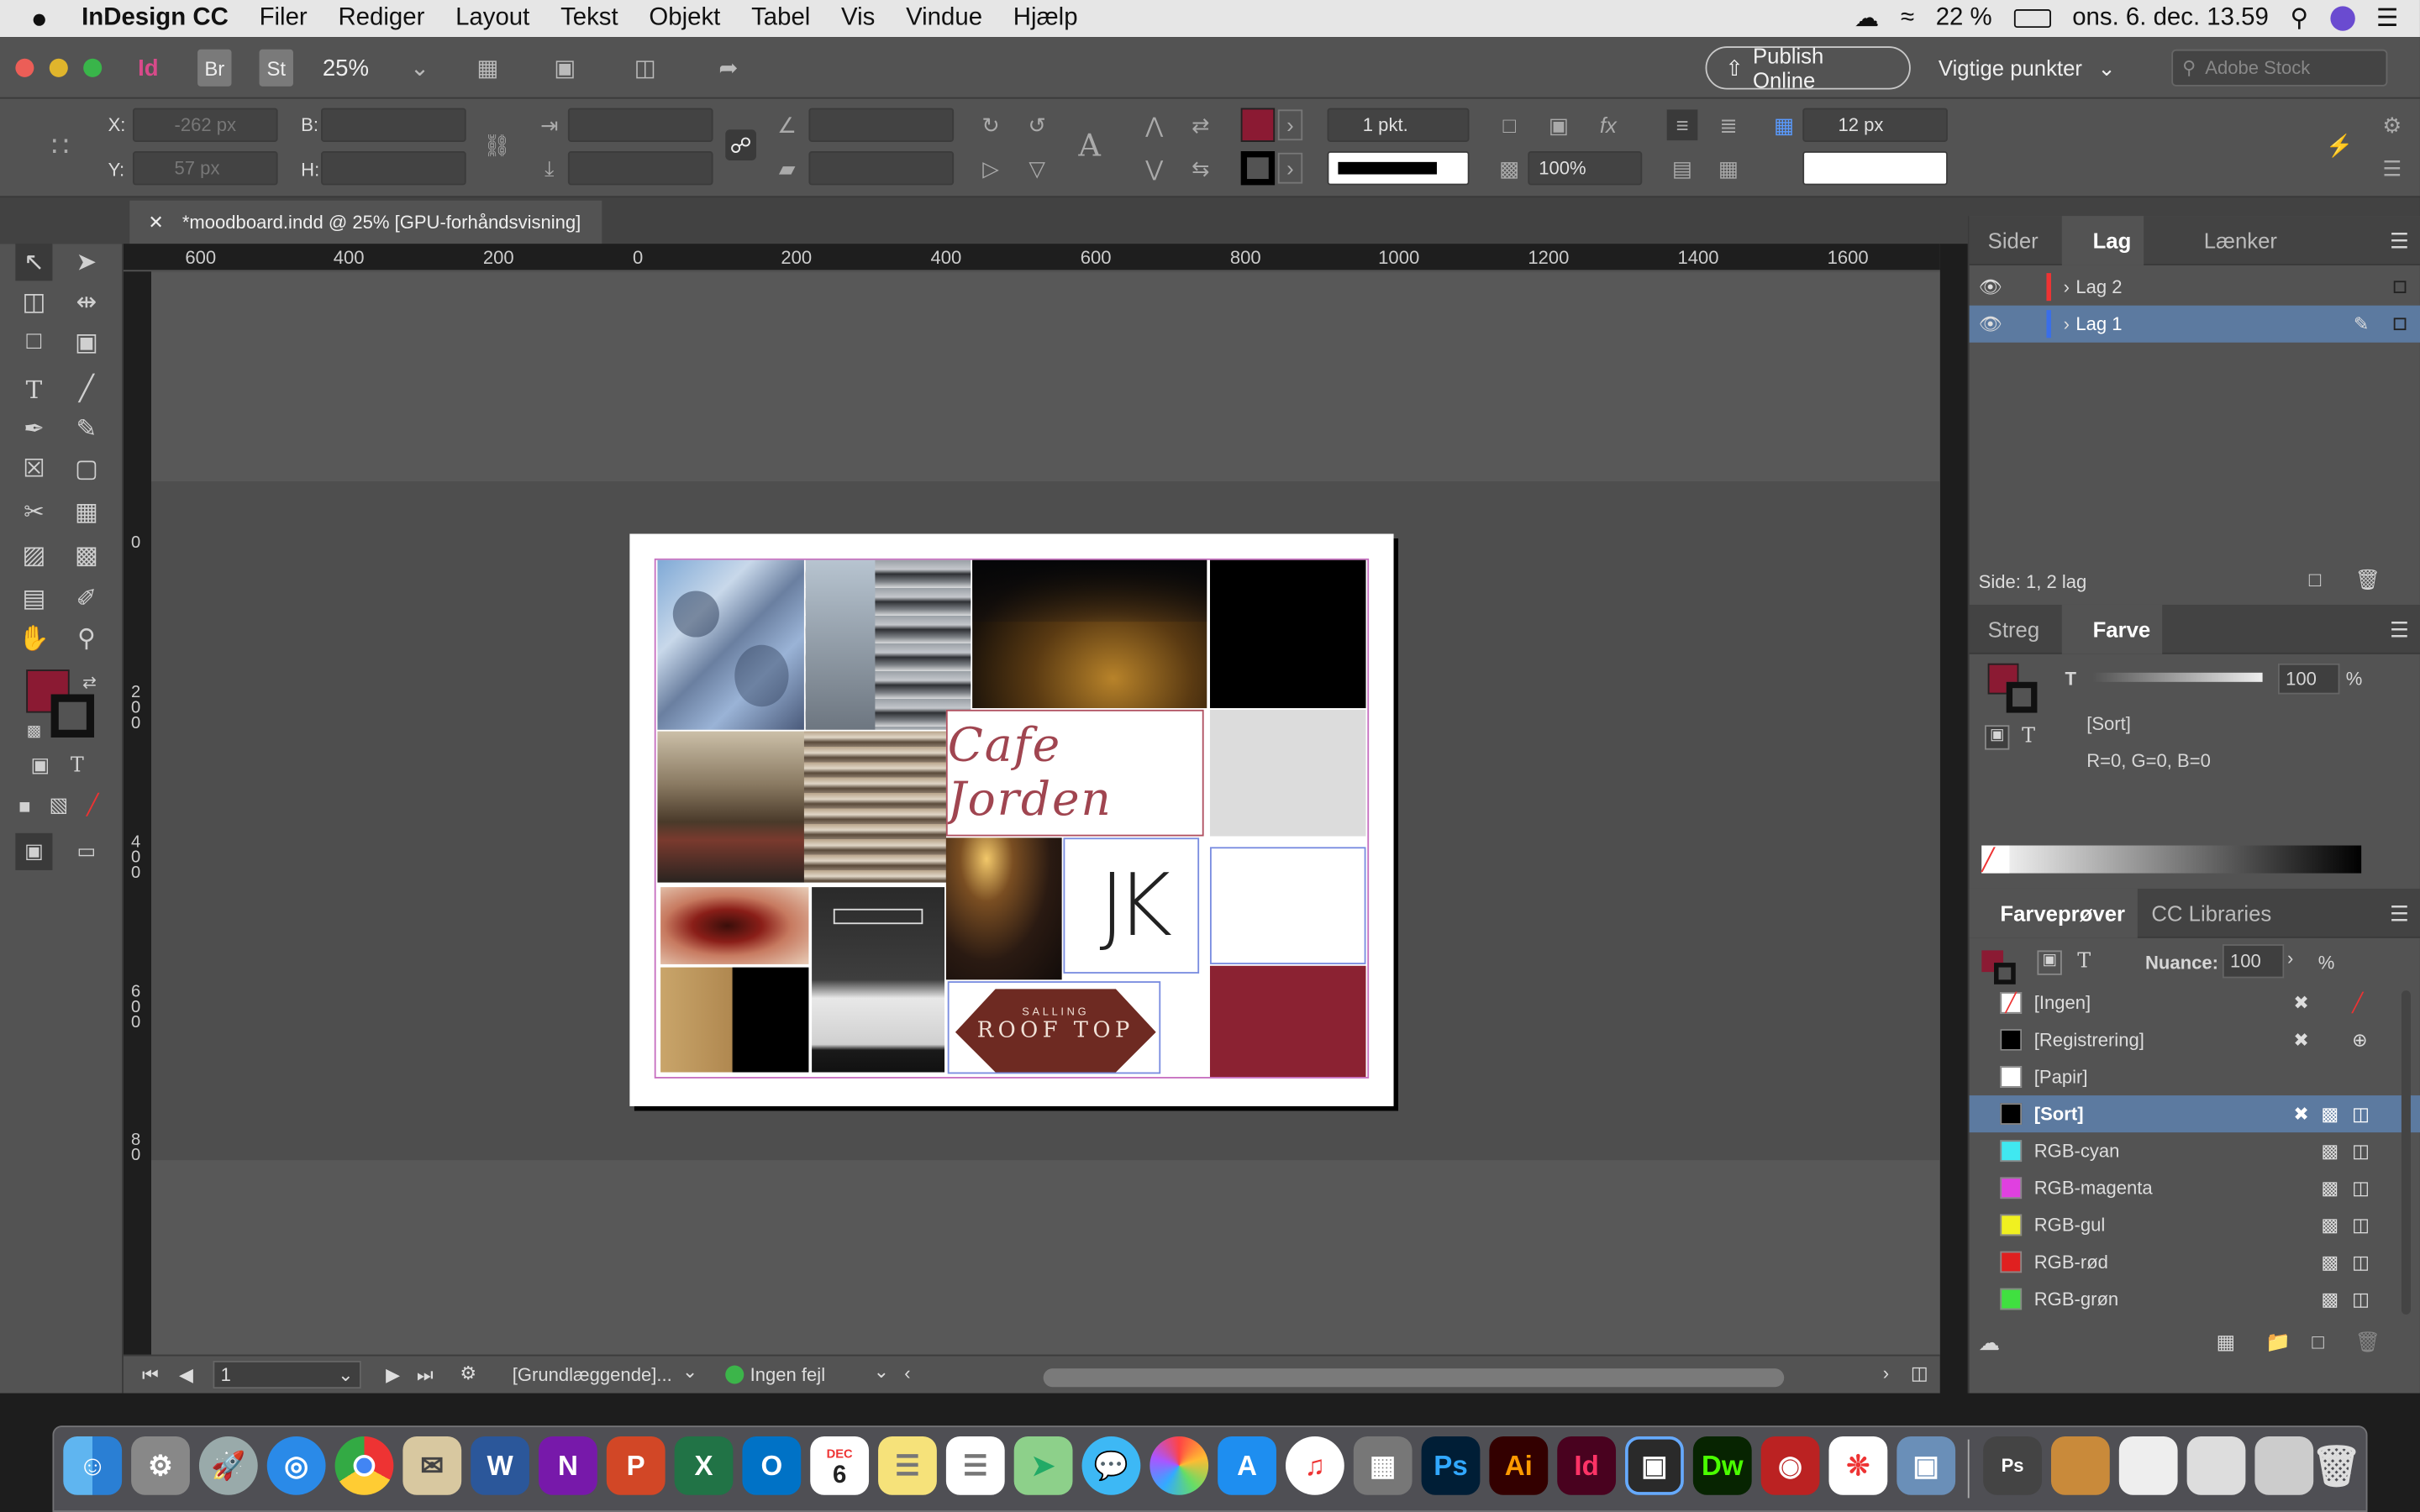  I want to click on dock-launchpad-icon: 🚀, so click(228, 1465).